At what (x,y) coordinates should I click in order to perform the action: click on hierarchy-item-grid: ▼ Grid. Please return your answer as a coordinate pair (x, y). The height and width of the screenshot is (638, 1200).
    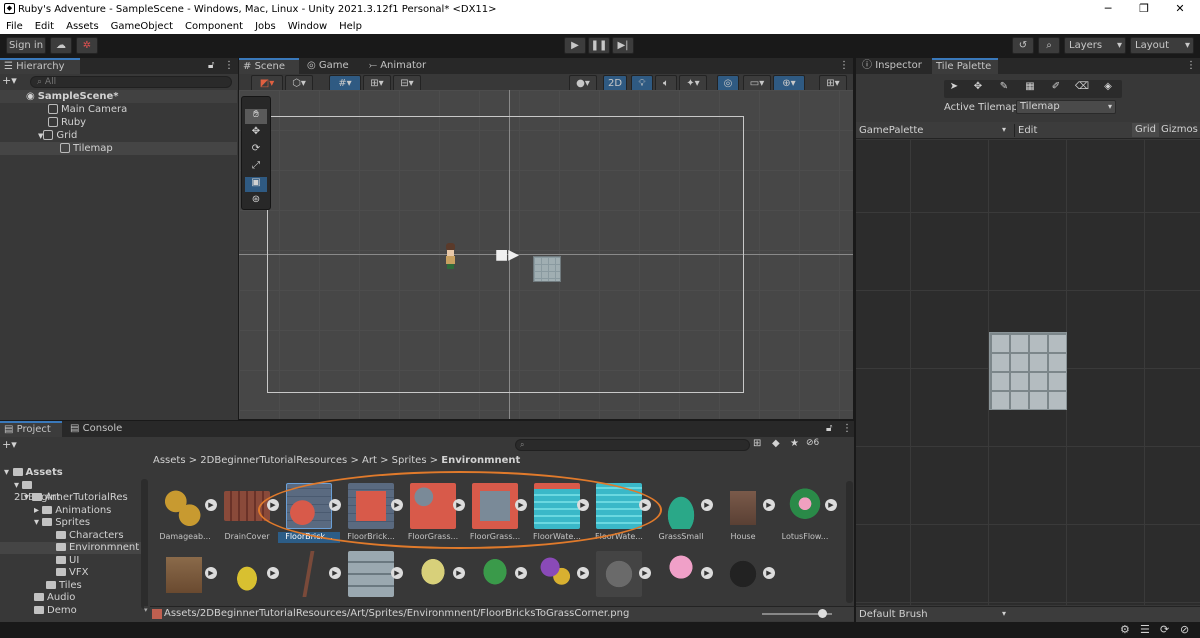
    Looking at the image, I should click on (118, 135).